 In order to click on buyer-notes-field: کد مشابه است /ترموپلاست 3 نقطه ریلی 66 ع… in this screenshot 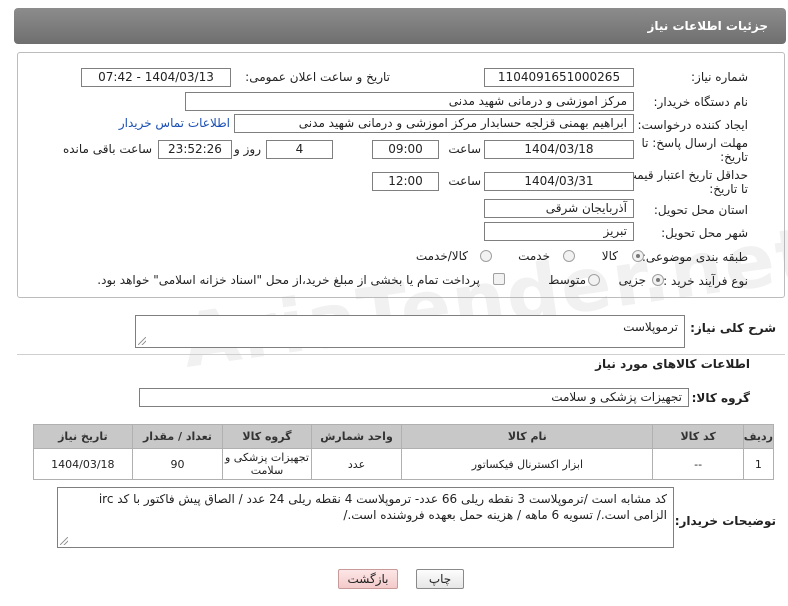, I will do `click(365, 517)`.